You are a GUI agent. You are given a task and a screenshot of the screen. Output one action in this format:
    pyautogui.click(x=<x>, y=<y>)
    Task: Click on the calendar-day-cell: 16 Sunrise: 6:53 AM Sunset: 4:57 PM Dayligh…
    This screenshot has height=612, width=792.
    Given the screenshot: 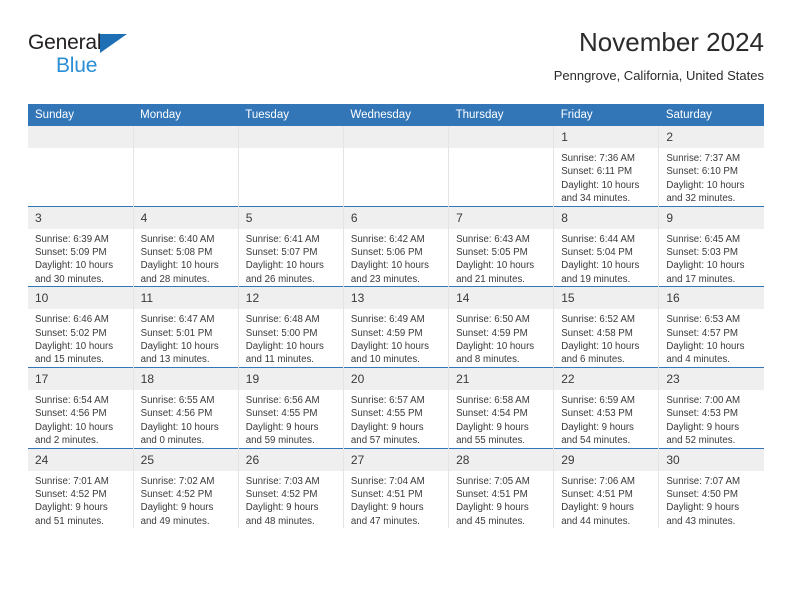 What is the action you would take?
    pyautogui.click(x=711, y=327)
    